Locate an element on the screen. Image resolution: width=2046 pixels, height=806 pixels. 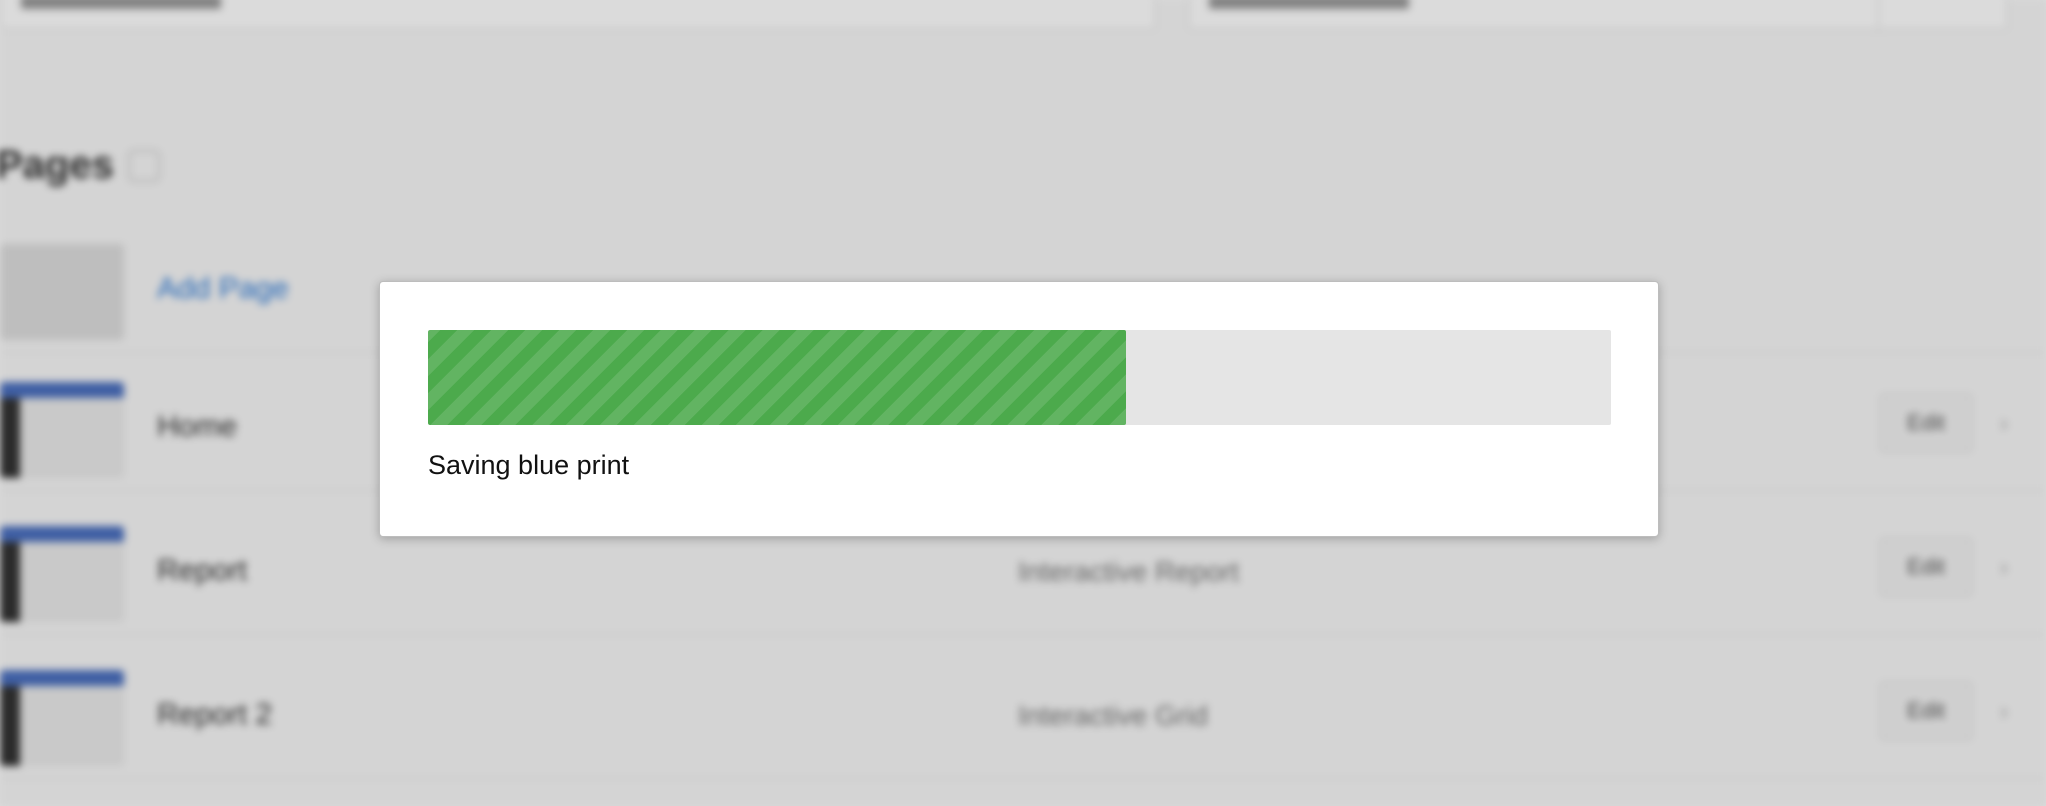
progress-bar-fill is located at coordinates (777, 377).